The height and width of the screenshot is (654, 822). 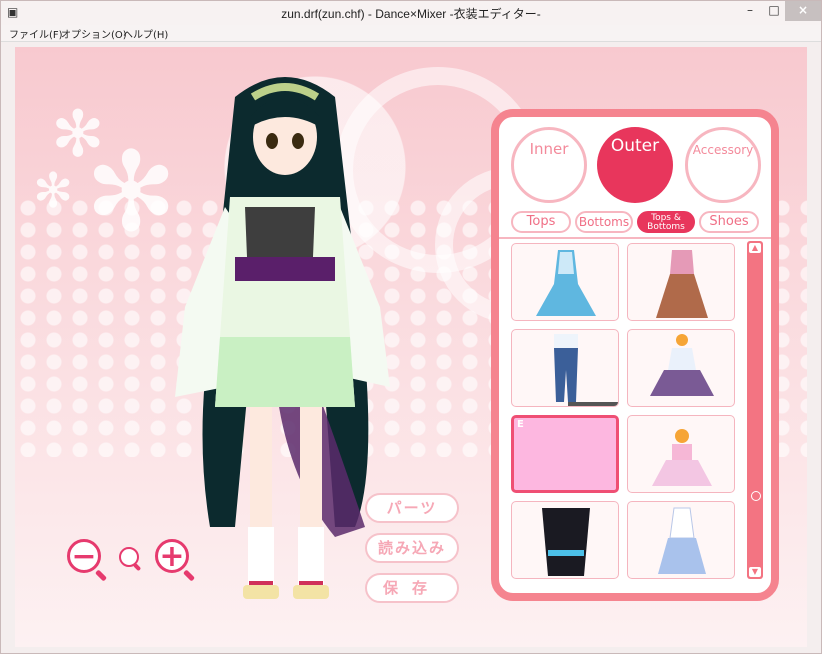 What do you see at coordinates (541, 222) in the screenshot?
I see `category-tops: Tops` at bounding box center [541, 222].